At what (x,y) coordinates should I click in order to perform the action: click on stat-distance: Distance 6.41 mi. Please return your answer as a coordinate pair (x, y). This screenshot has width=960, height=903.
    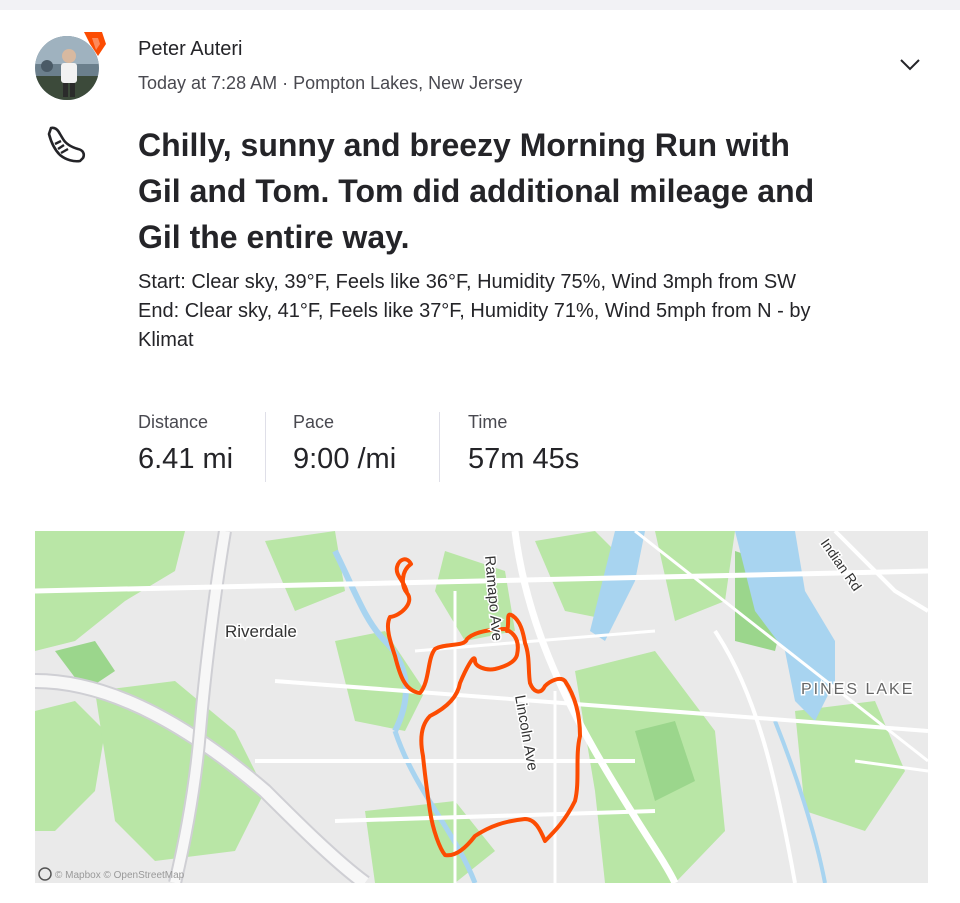
    Looking at the image, I should click on (202, 447).